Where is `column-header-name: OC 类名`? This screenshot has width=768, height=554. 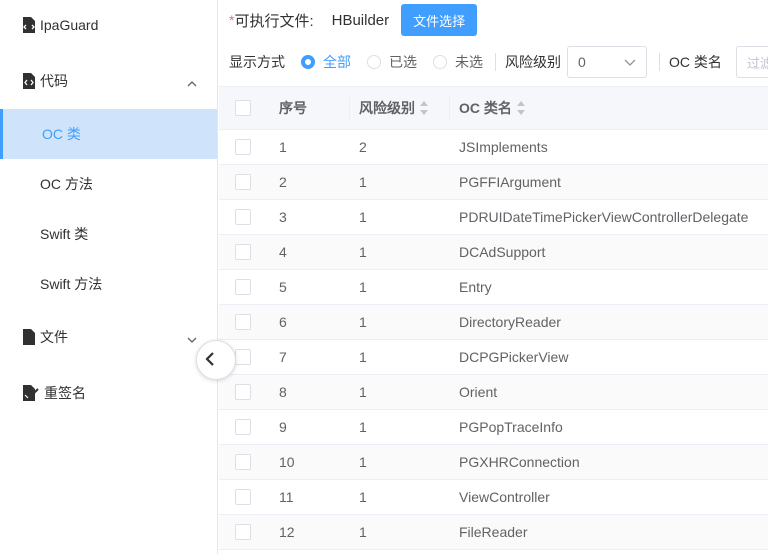 column-header-name: OC 类名 is located at coordinates (492, 108).